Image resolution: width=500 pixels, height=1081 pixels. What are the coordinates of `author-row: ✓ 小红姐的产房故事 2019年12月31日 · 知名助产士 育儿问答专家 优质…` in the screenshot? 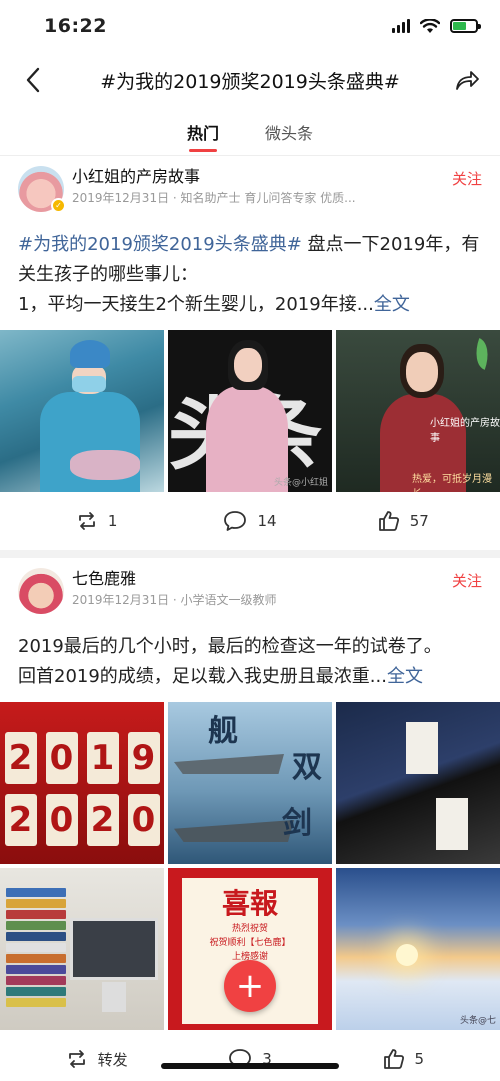 It's located at (250, 194).